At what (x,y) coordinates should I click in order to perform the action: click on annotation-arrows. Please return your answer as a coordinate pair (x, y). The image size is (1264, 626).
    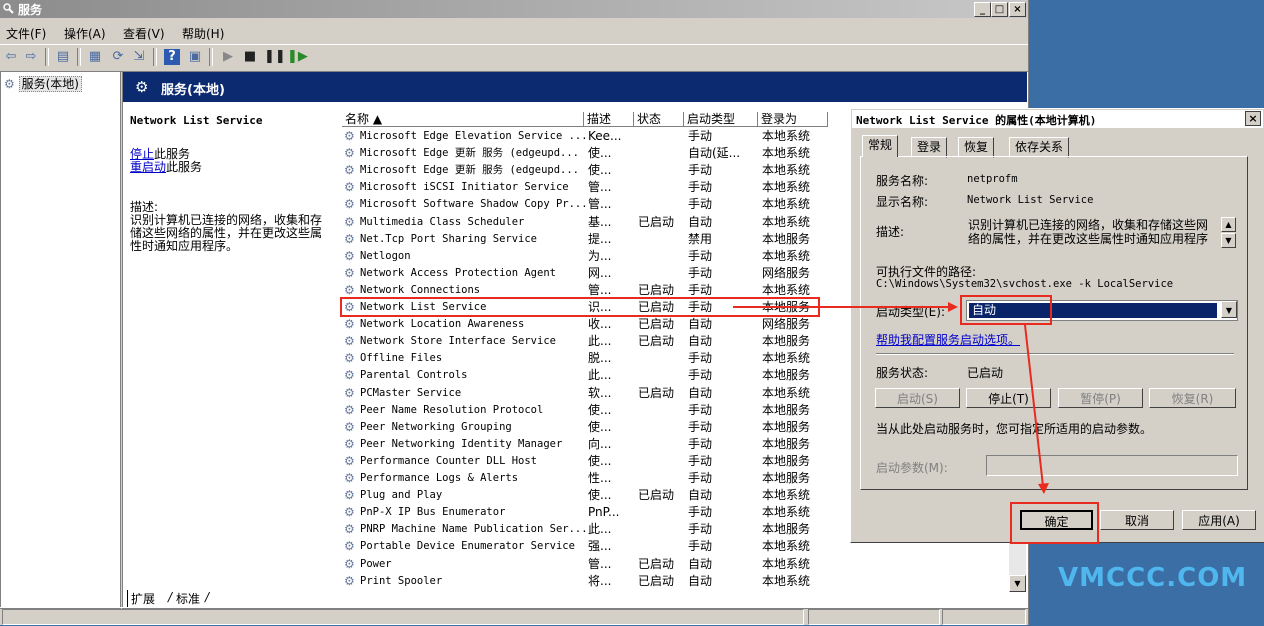
    Looking at the image, I should click on (891, 398).